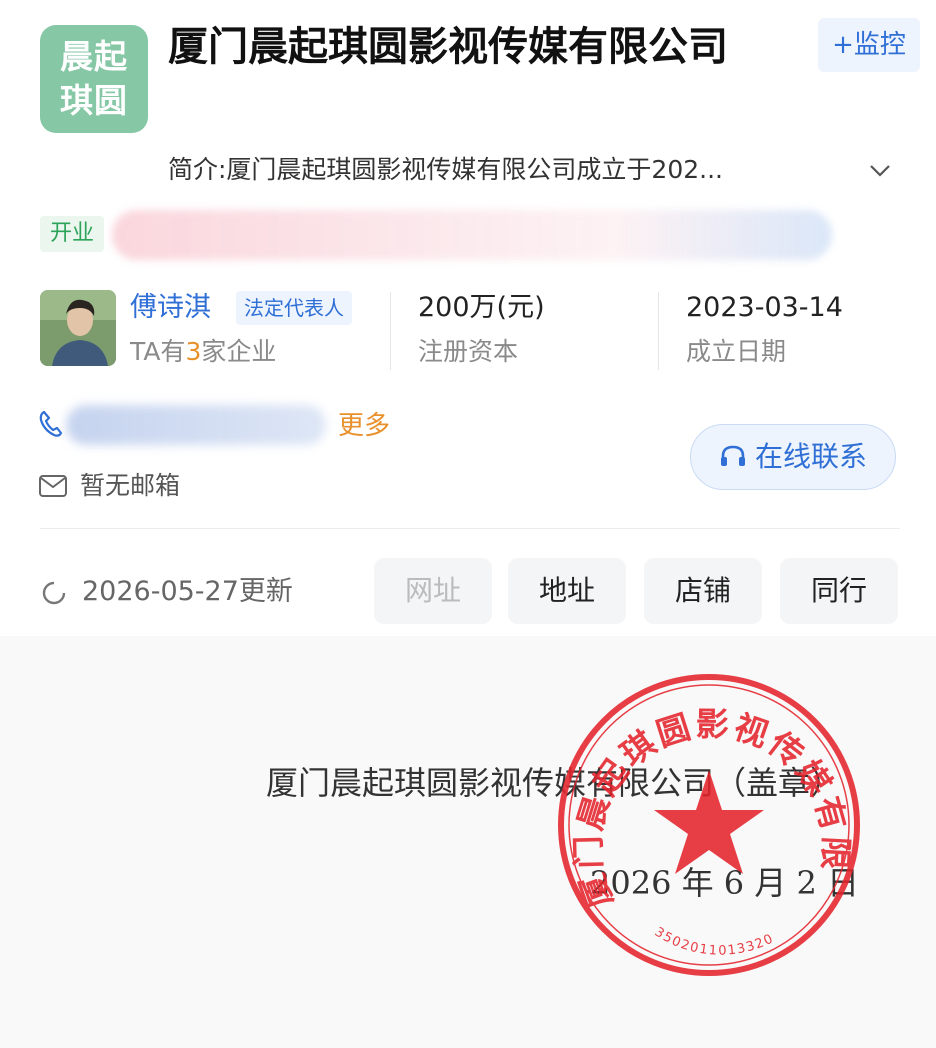  What do you see at coordinates (472, 235) in the screenshot?
I see `blurred-tags` at bounding box center [472, 235].